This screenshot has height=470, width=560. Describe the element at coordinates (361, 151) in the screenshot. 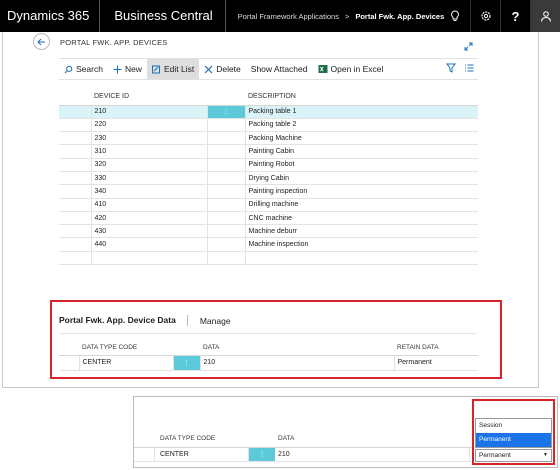

I see `cell-description: Painting Cabin` at that location.